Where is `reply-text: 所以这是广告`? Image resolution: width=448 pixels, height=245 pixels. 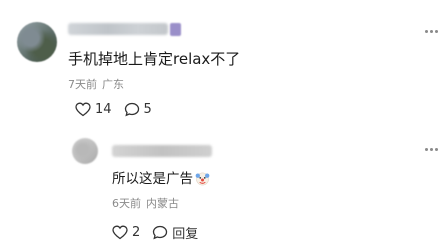 reply-text: 所以这是广告 is located at coordinates (161, 178).